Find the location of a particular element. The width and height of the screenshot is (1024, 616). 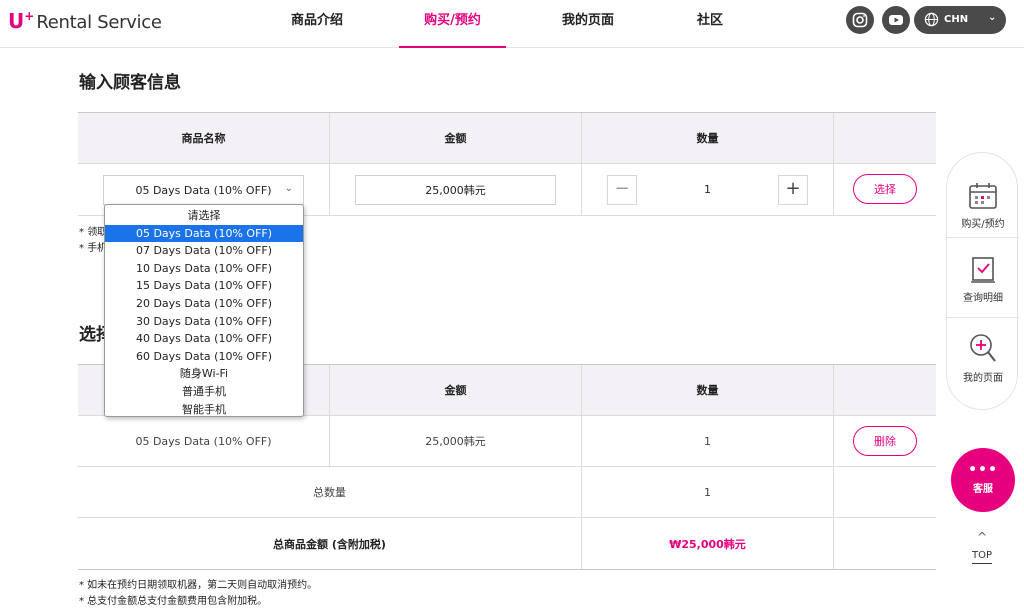

input-notes: * 领取 * 手机 is located at coordinates (93, 241).